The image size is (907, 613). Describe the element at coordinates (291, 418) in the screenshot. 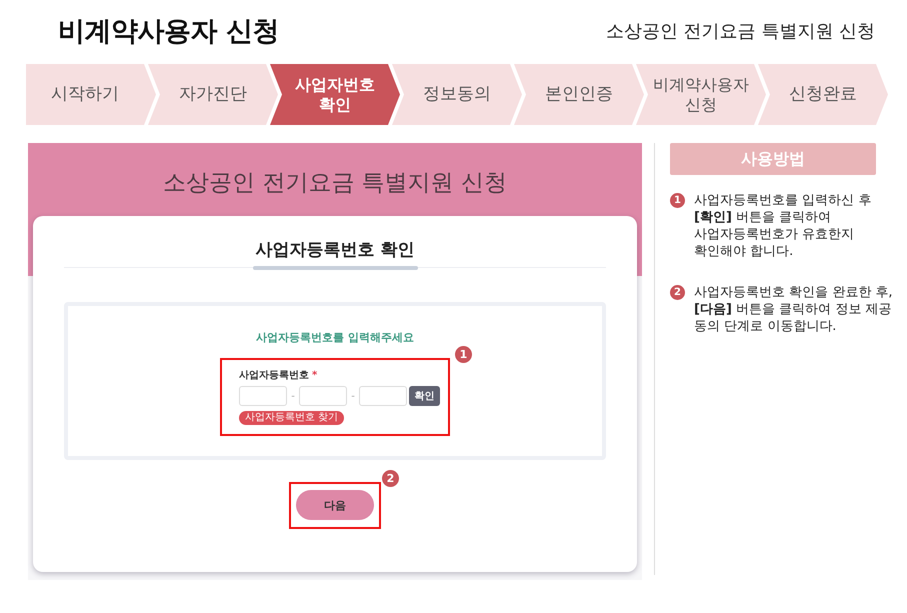

I see `find-number-link: 사업자등록번호 찾기` at that location.